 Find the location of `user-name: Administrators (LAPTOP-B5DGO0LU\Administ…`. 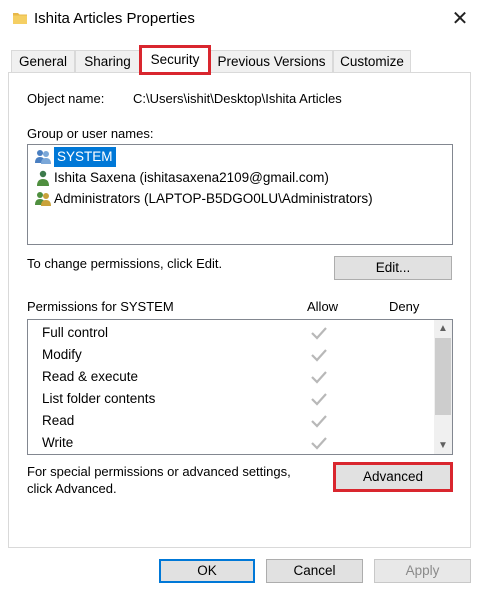

user-name: Administrators (LAPTOP-B5DGO0LU\Administ… is located at coordinates (213, 198).